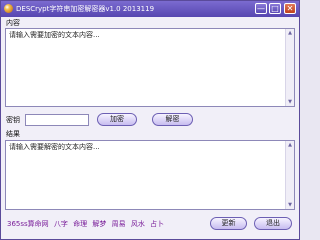 The width and height of the screenshot is (320, 240). I want to click on app-icon, so click(8, 8).